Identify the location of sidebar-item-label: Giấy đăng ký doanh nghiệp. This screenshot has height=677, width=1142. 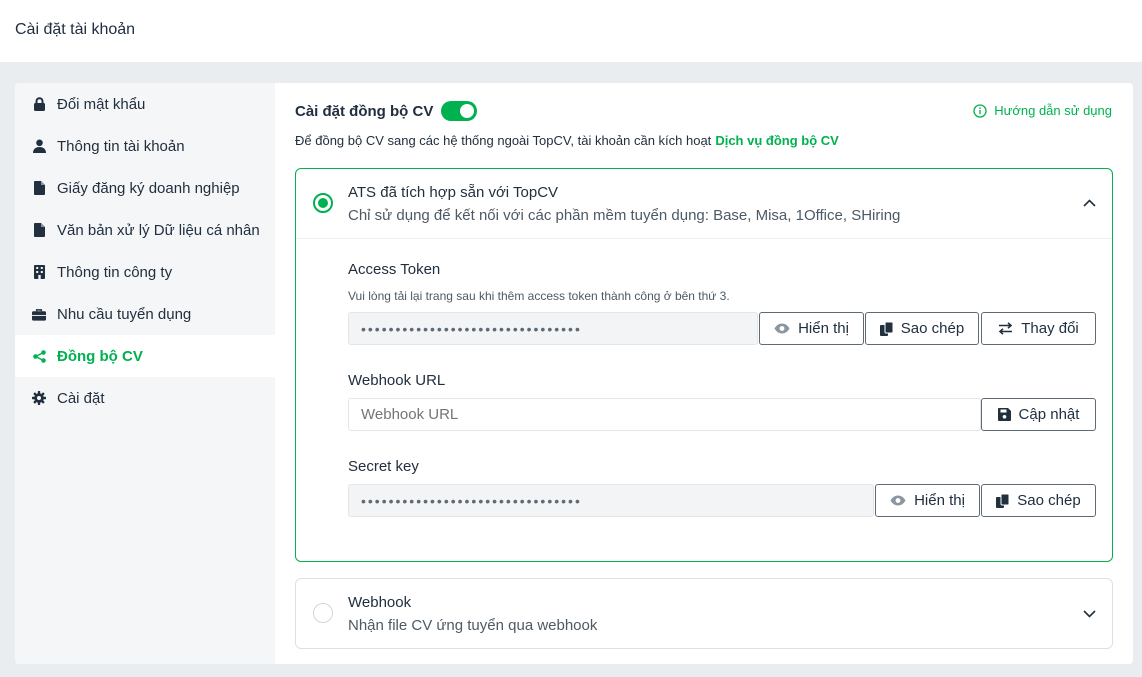
(148, 188).